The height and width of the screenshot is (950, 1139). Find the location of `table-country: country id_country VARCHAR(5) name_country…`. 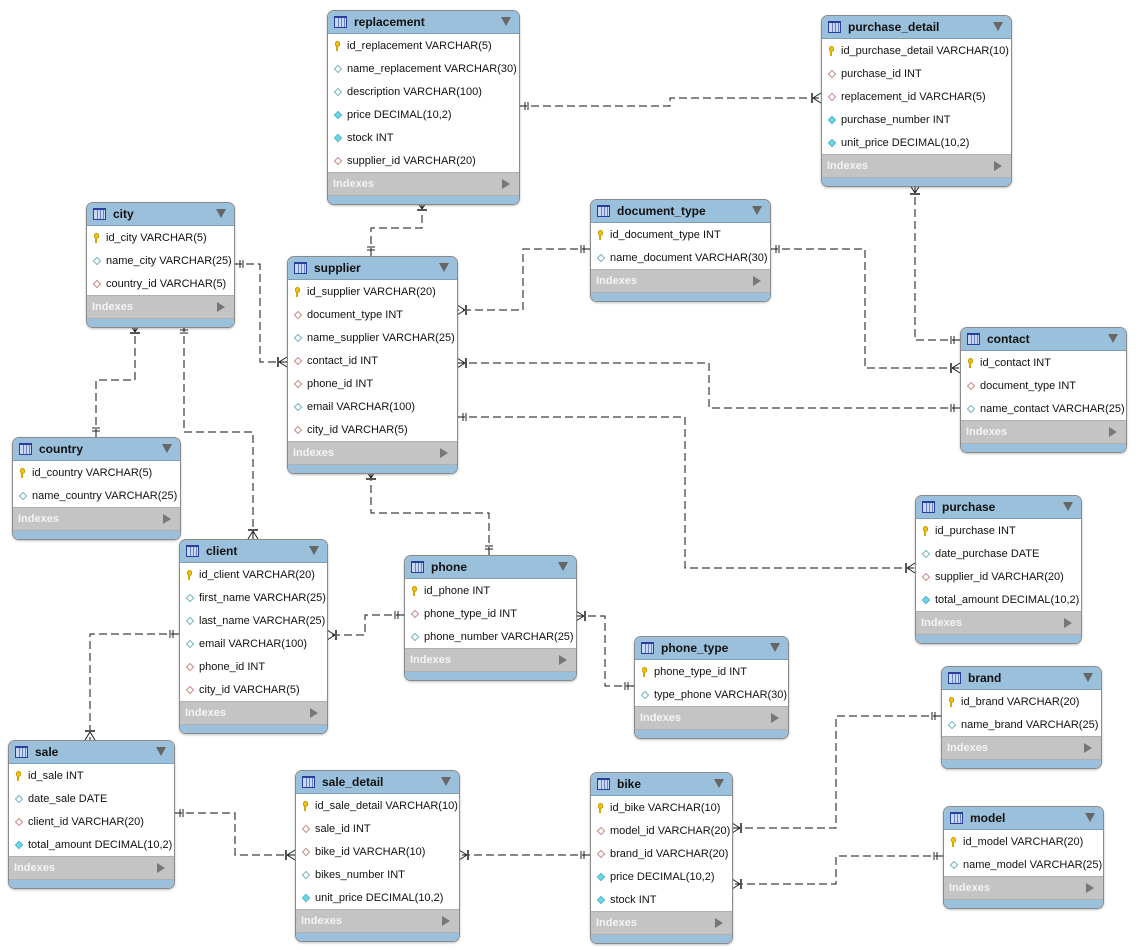

table-country: country id_country VARCHAR(5) name_country… is located at coordinates (96, 488).